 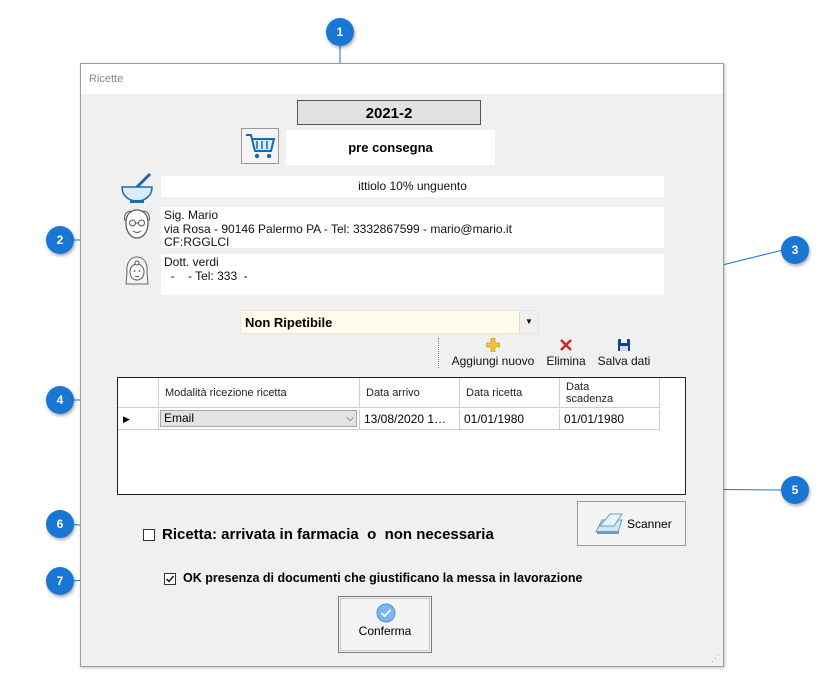 What do you see at coordinates (439, 353) in the screenshot?
I see `toolbar-grip` at bounding box center [439, 353].